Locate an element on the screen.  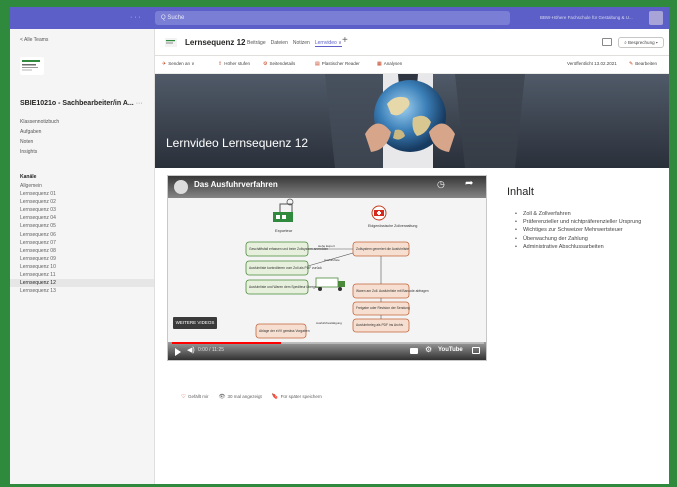
page-title: Lernvideo Lernsequenz 12 is located at coordinates (237, 143).